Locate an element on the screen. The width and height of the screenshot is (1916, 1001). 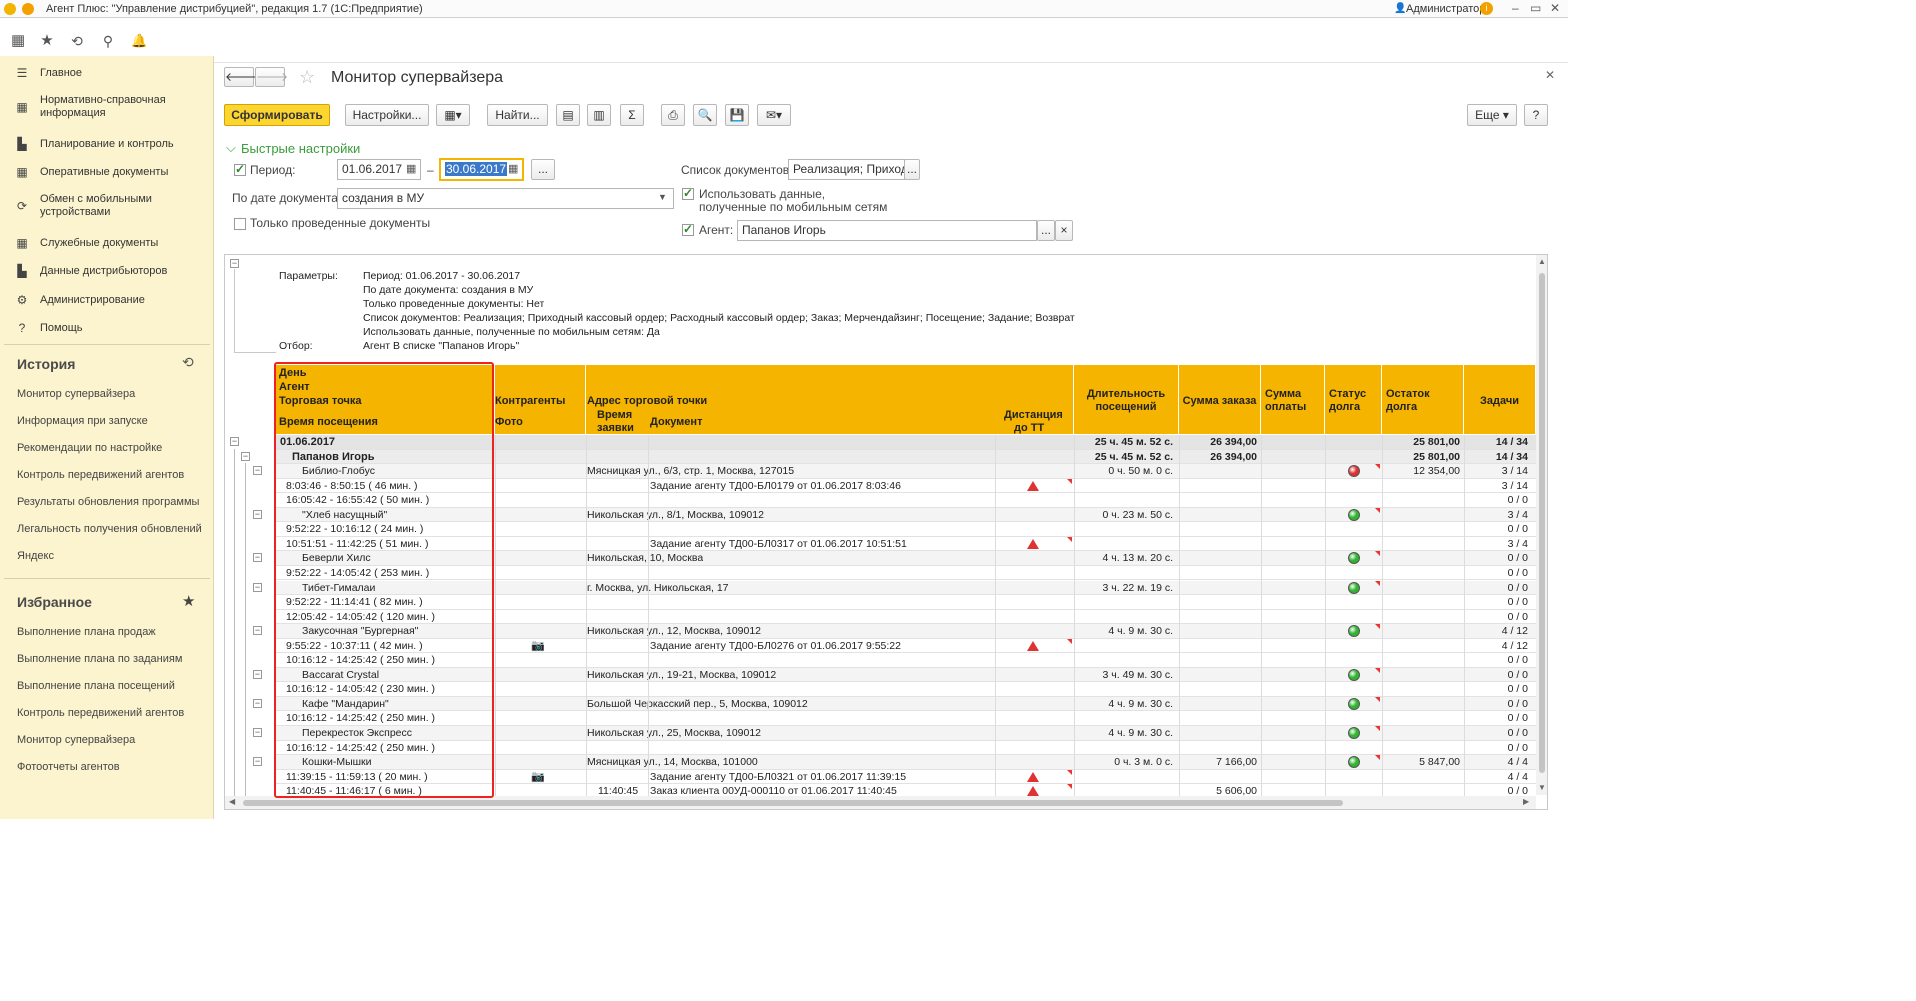
menu-dropdown-icon is located at coordinates (28, 9).